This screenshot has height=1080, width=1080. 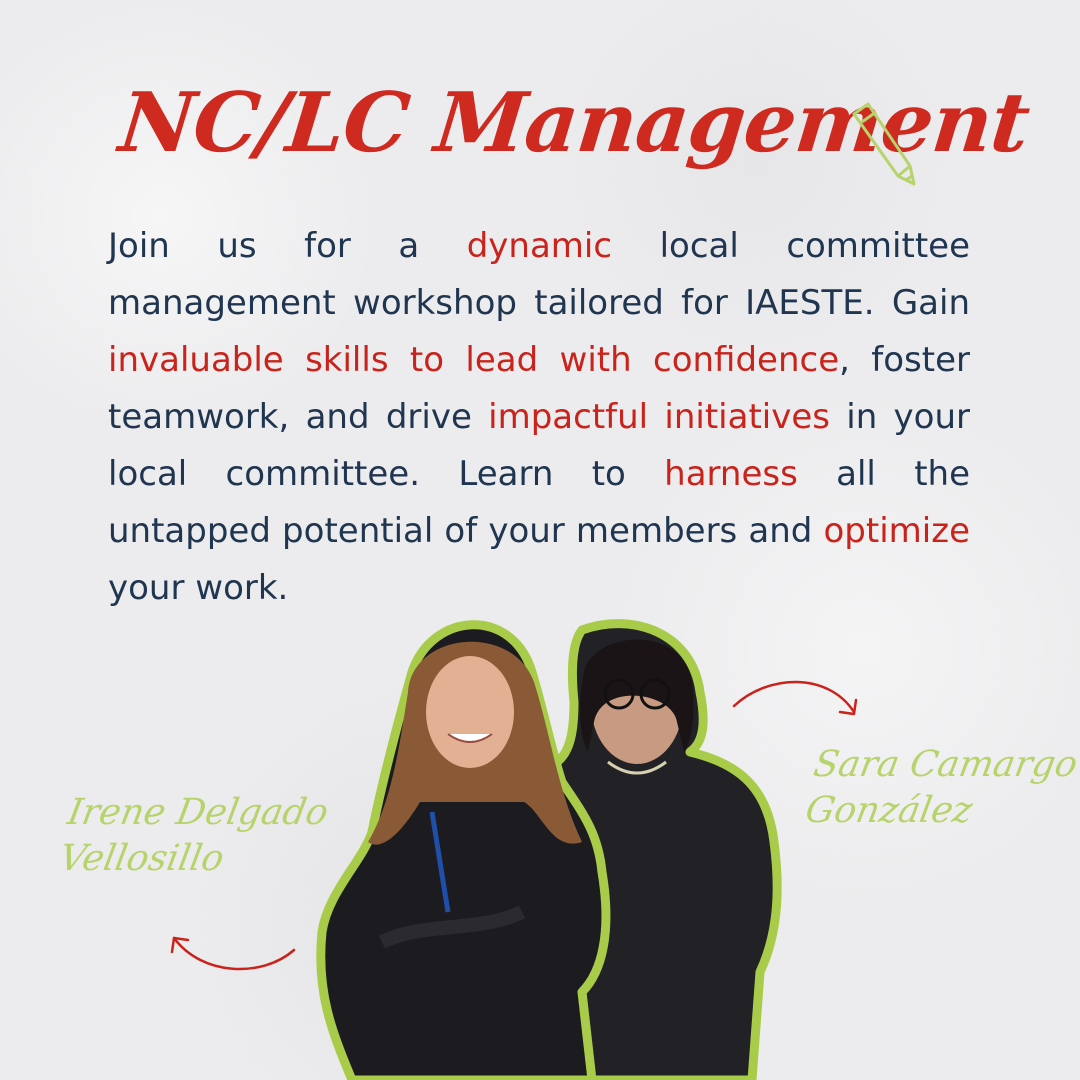 What do you see at coordinates (574, 123) in the screenshot?
I see `page-title: NC/LC Management` at bounding box center [574, 123].